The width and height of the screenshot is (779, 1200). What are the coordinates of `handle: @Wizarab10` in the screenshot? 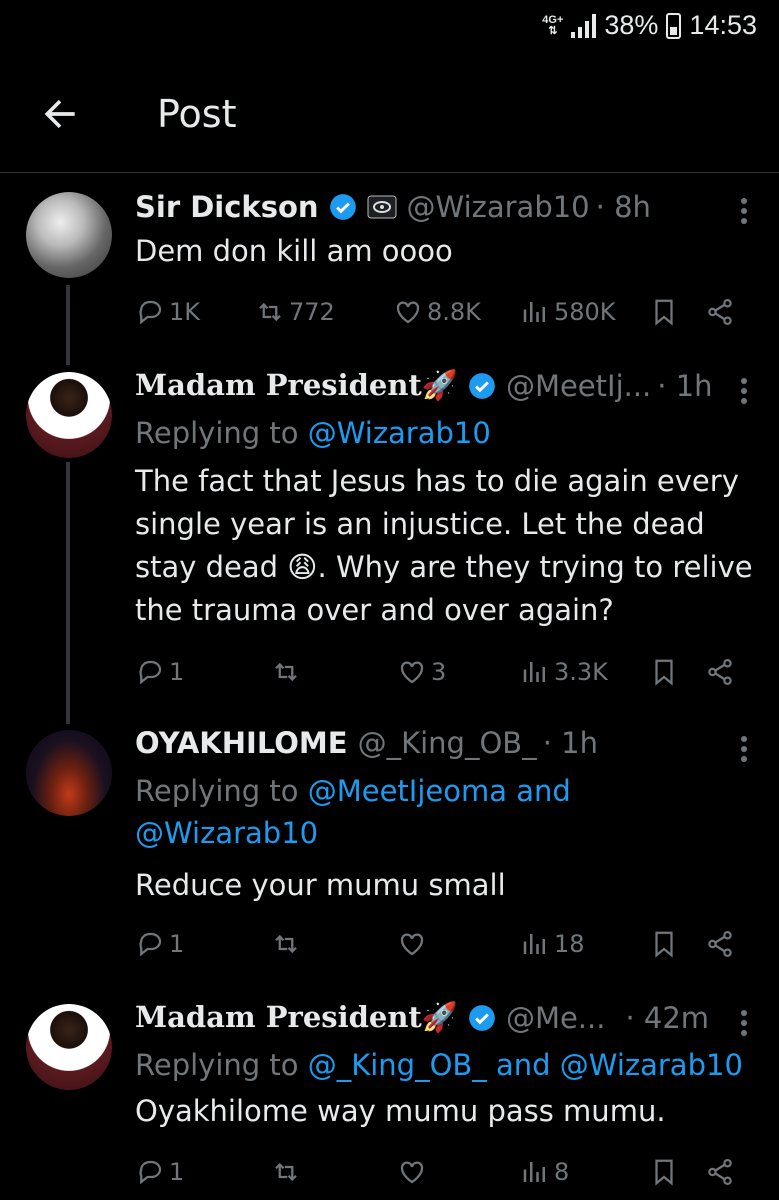 It's located at (498, 207).